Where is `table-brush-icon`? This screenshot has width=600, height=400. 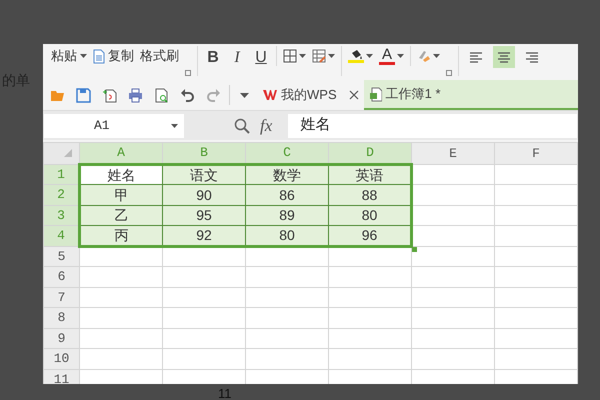 table-brush-icon is located at coordinates (319, 56).